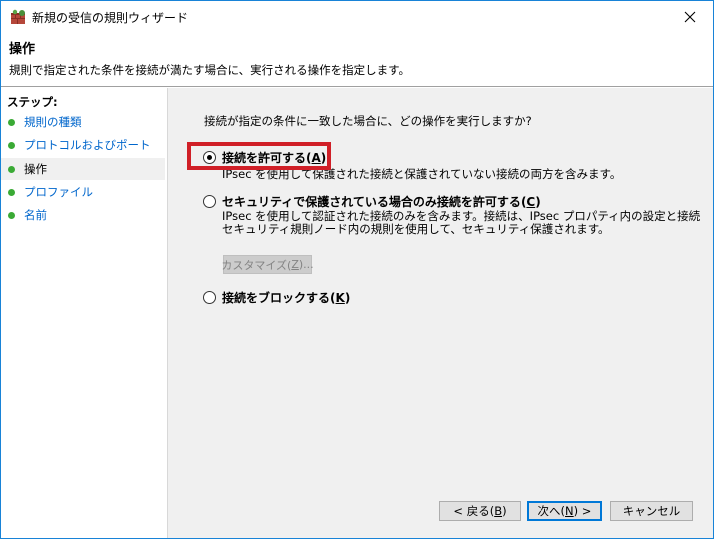  What do you see at coordinates (110, 18) in the screenshot?
I see `window-title: 新規の受信の規則ウィザード` at bounding box center [110, 18].